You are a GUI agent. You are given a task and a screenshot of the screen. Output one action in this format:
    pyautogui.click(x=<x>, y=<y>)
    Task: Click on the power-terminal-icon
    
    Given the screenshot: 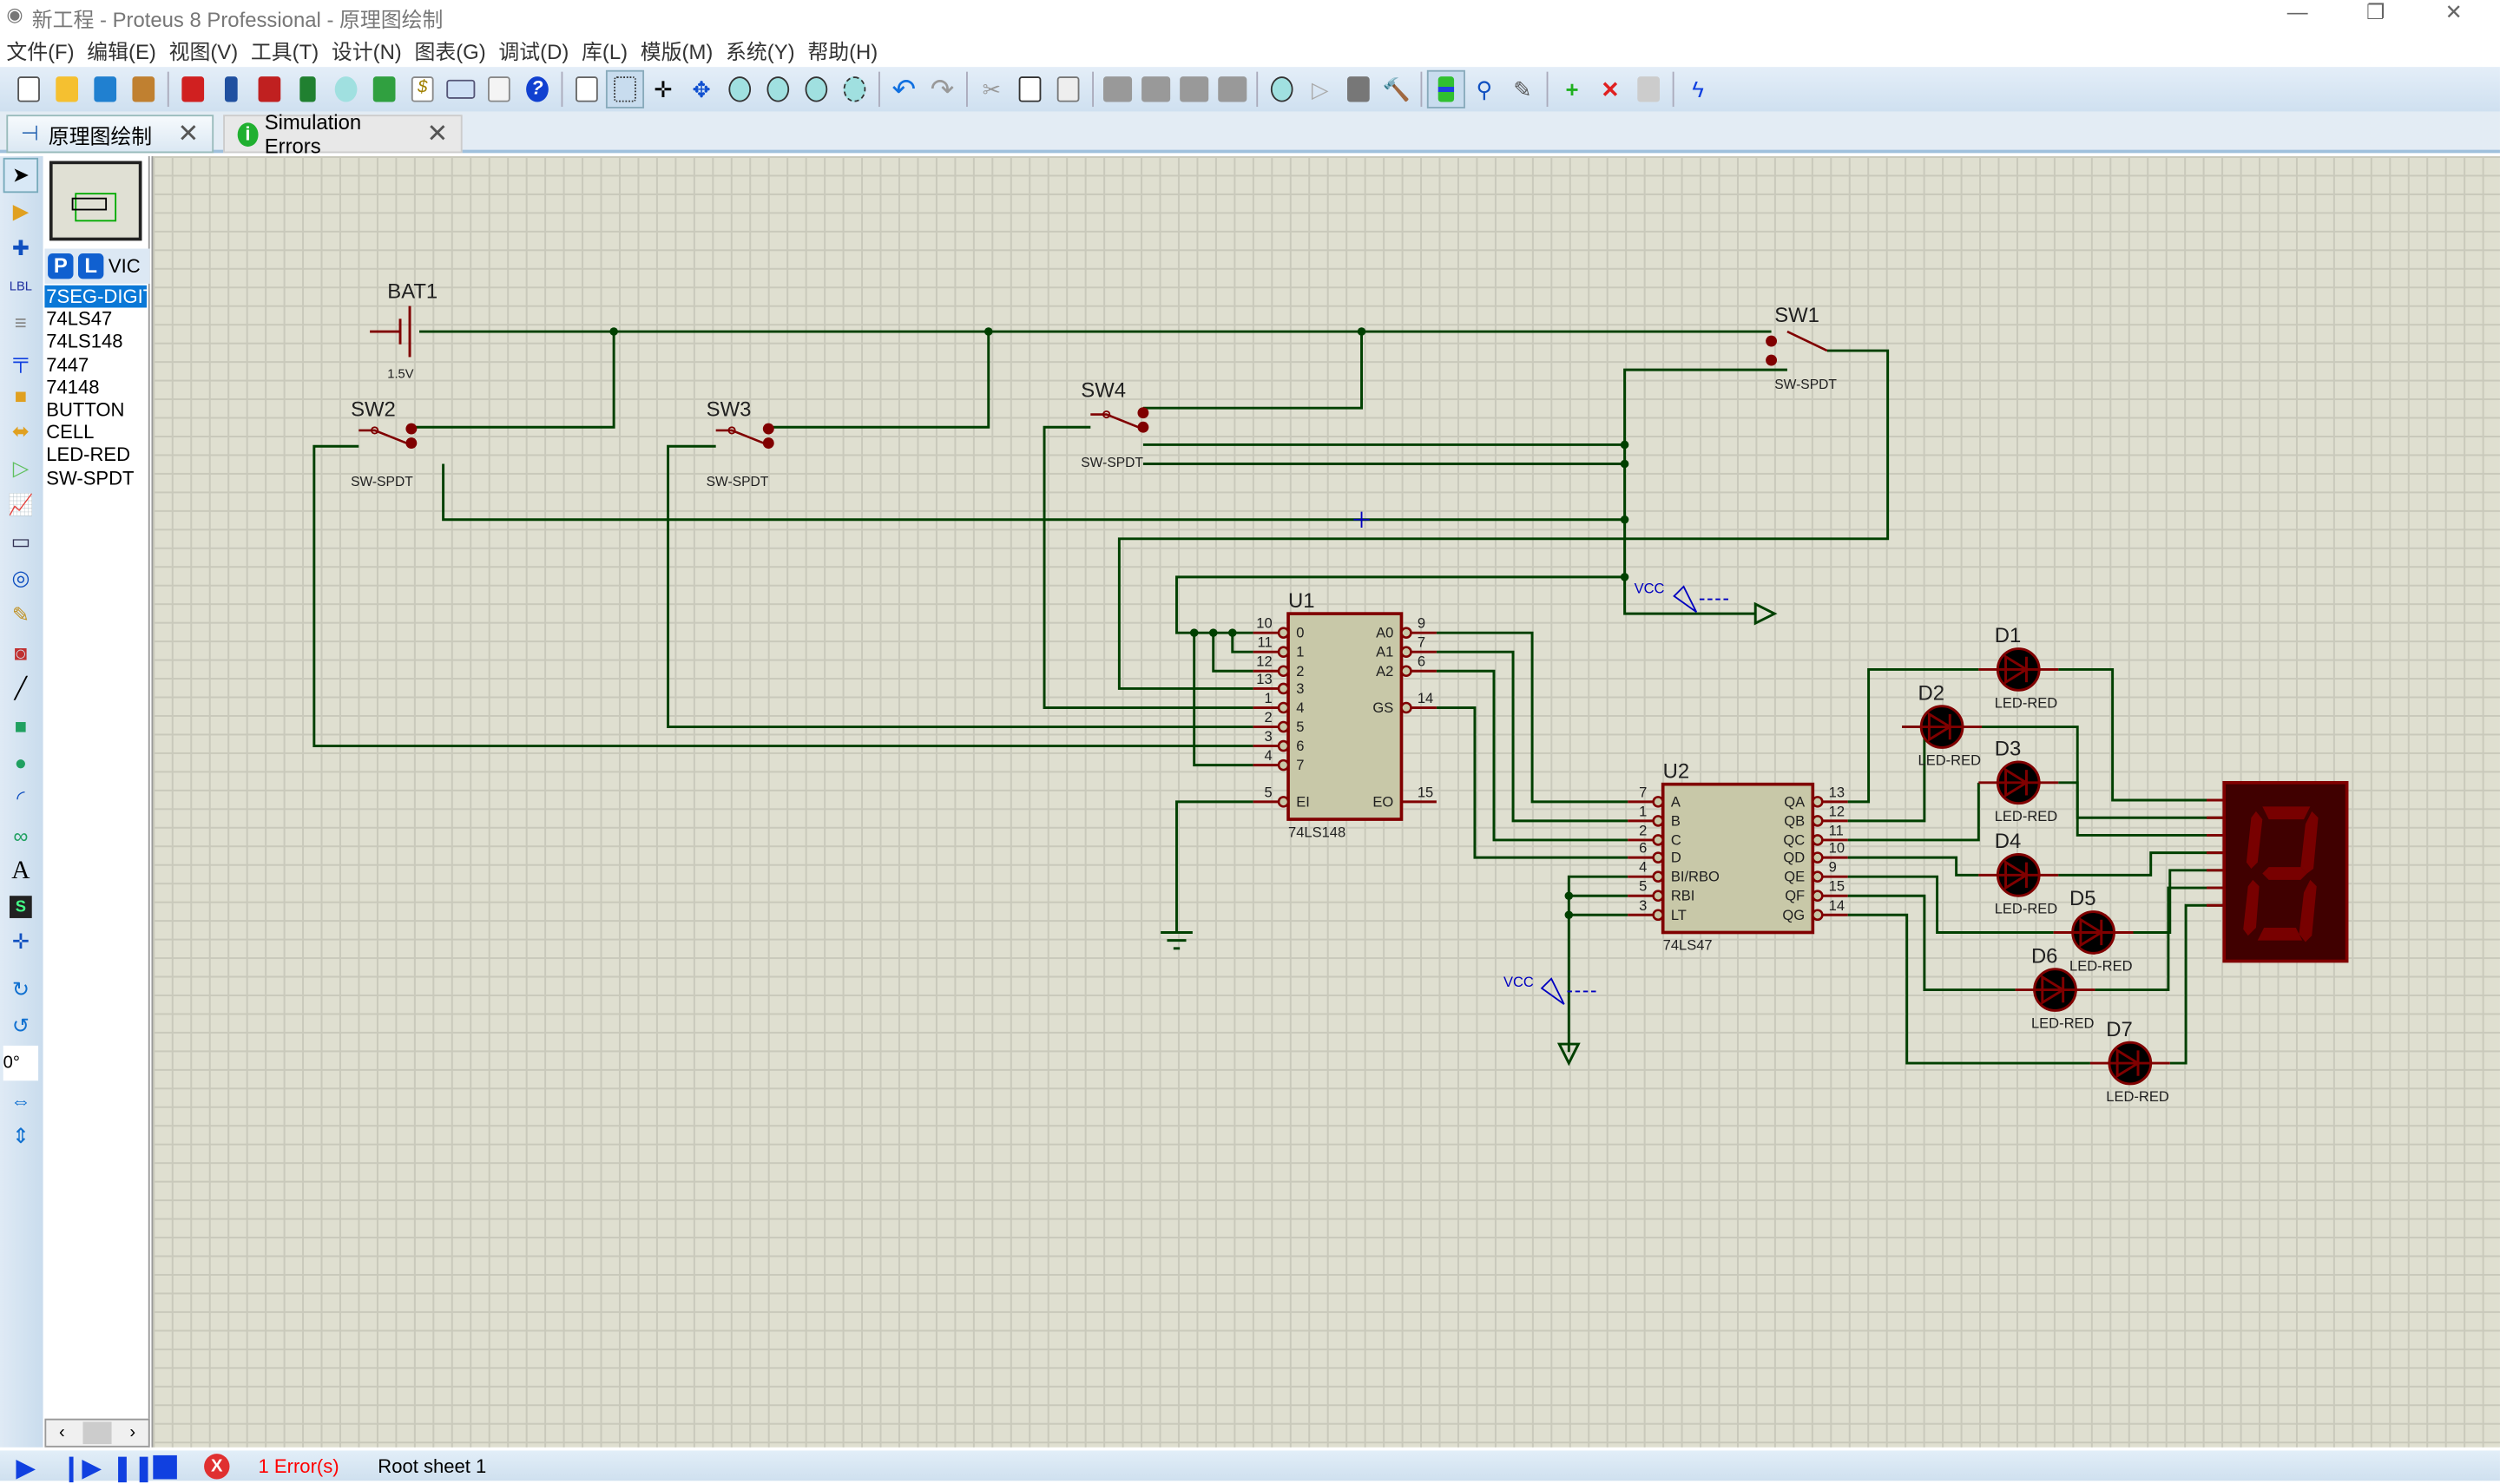 What is the action you would take?
    pyautogui.click(x=1765, y=613)
    